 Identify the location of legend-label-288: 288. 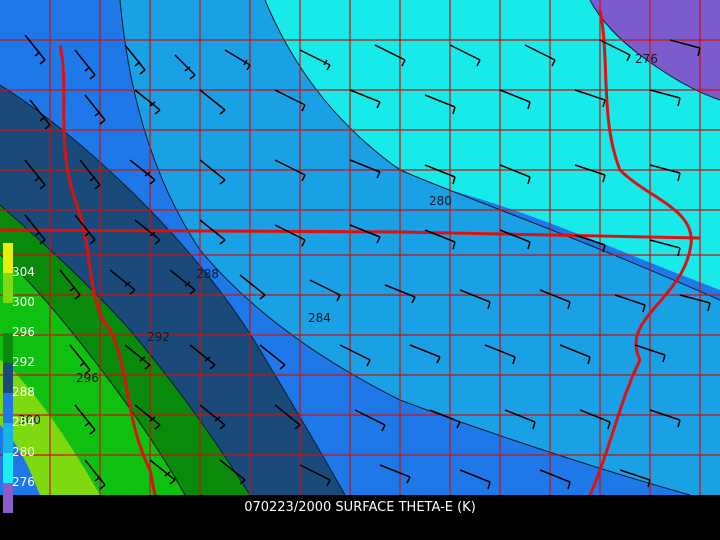
(23, 392).